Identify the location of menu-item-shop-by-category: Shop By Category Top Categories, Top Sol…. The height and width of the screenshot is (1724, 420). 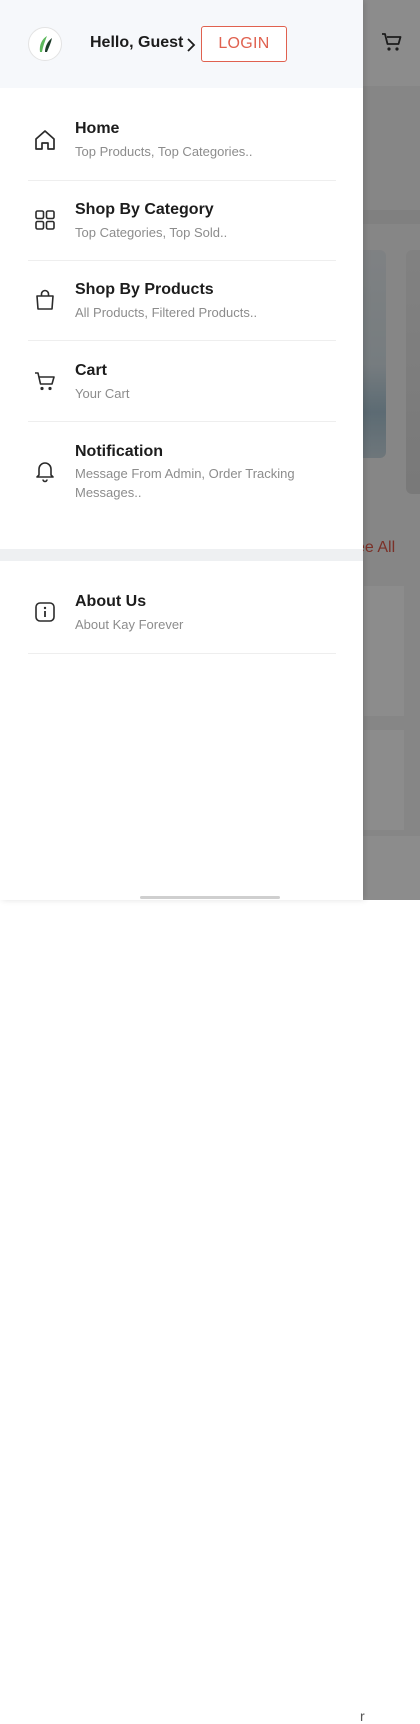
(181, 221).